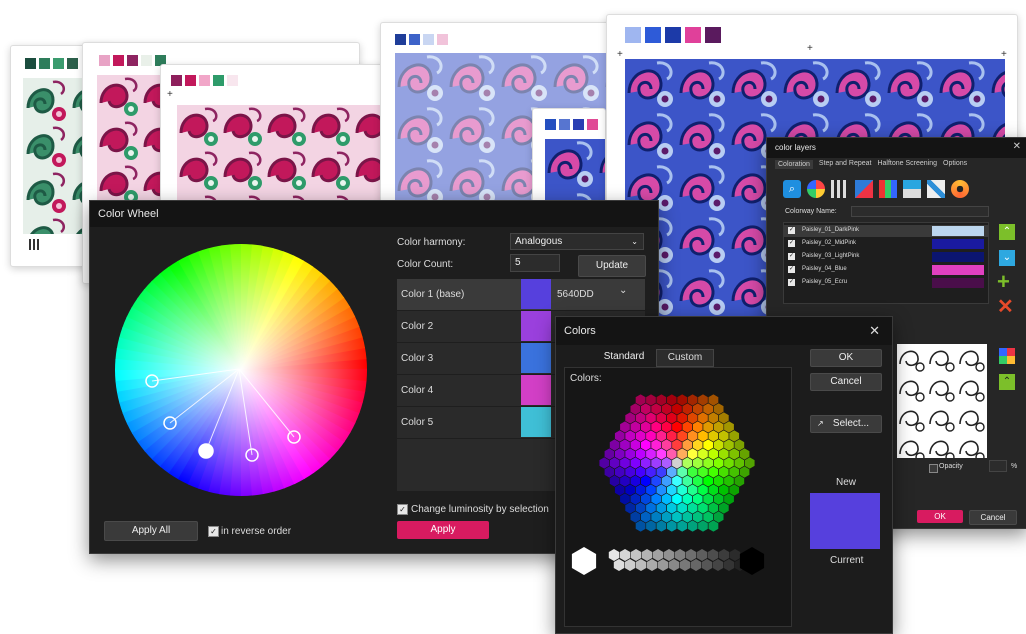  I want to click on brush-icon, so click(936, 189).